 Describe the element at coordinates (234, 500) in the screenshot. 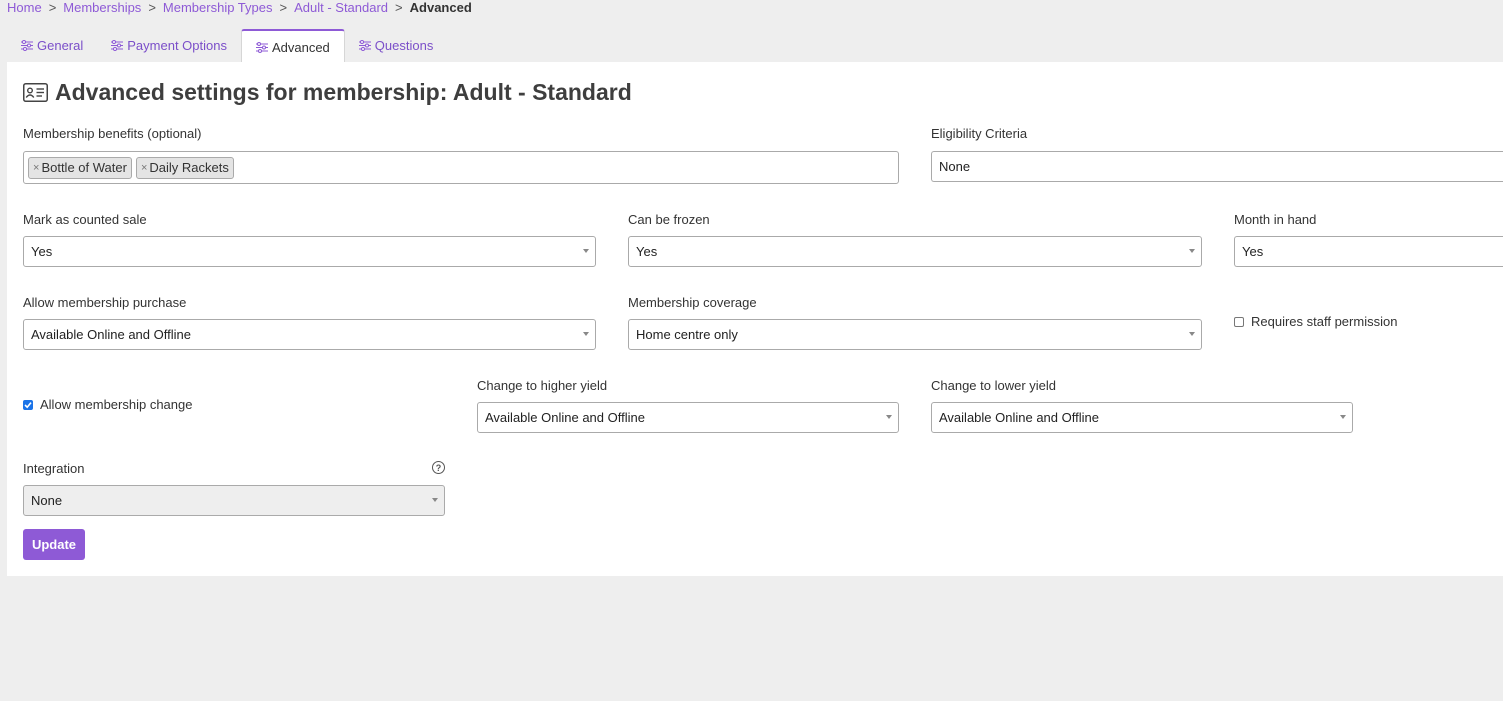

I see `integration-select: None` at that location.